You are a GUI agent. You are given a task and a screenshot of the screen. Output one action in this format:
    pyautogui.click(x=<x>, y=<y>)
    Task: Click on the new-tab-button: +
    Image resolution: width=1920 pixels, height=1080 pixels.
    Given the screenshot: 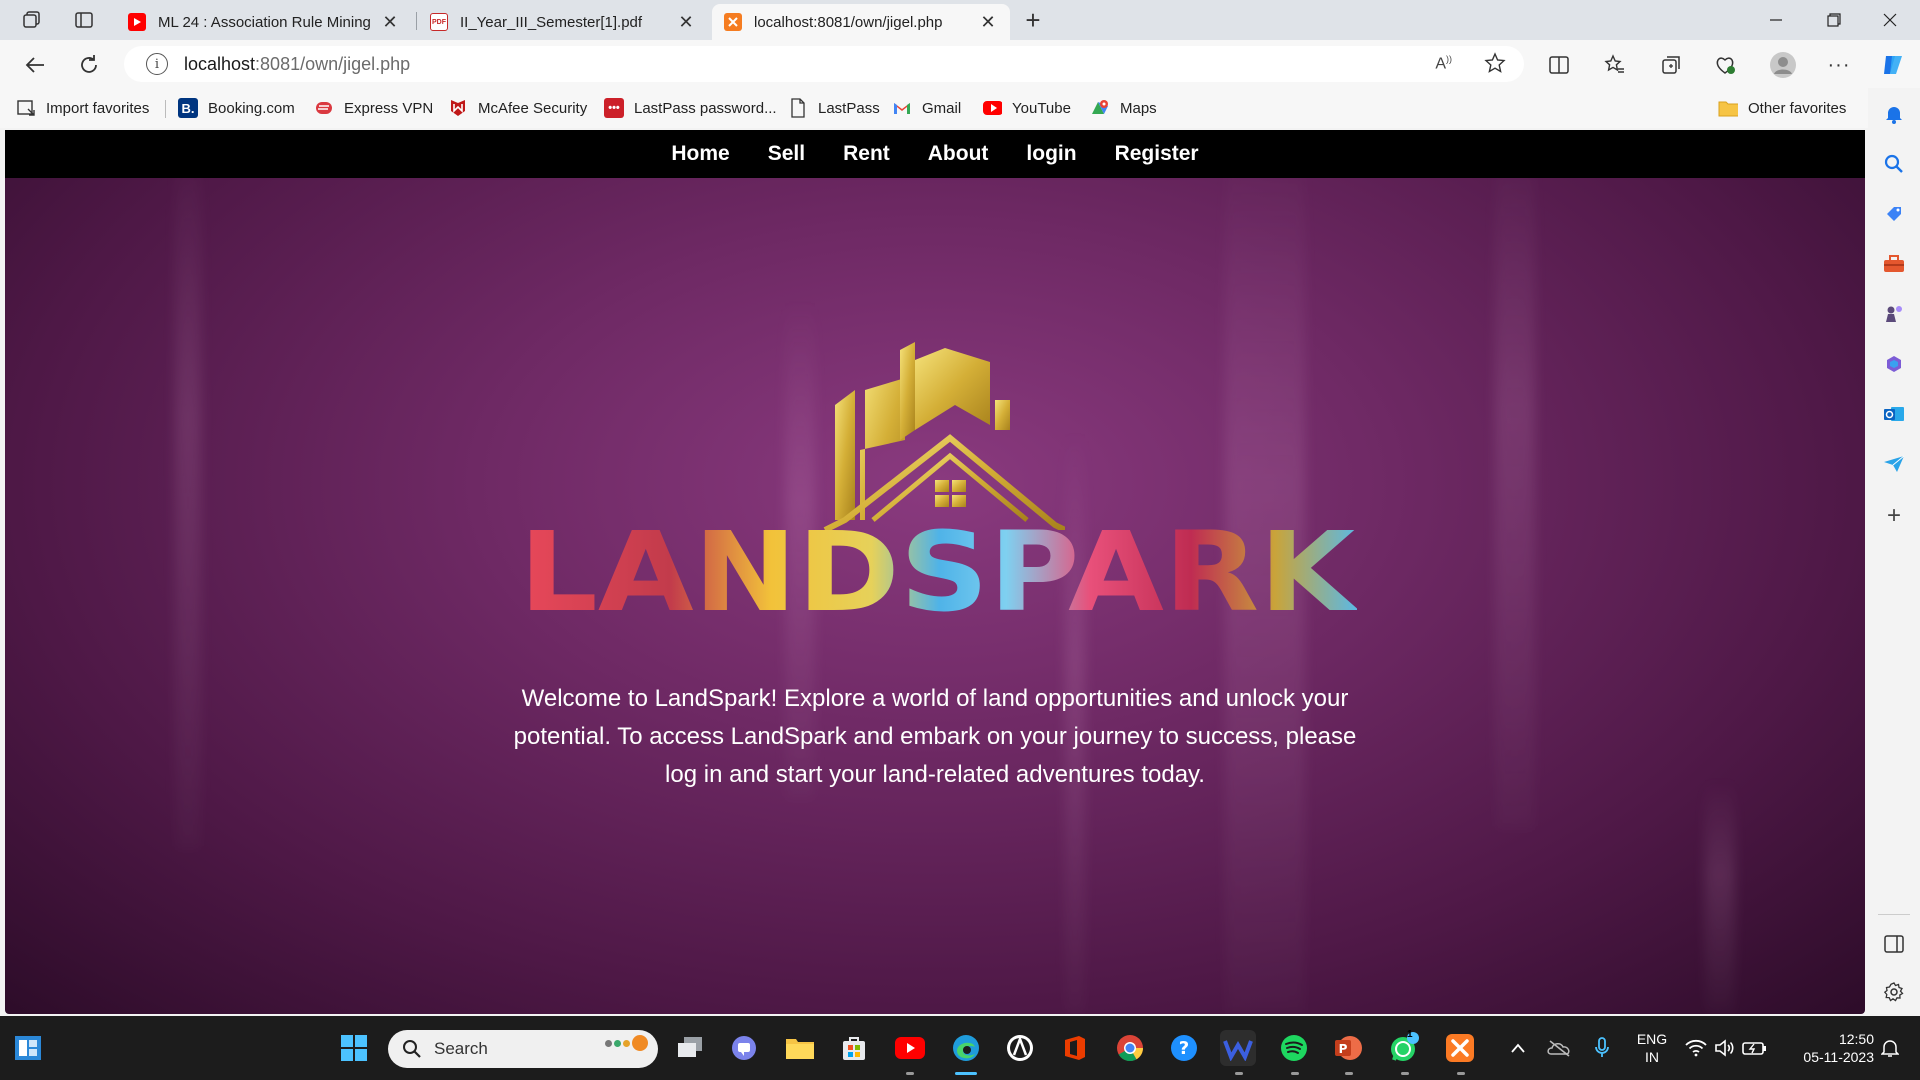 What is the action you would take?
    pyautogui.click(x=1033, y=21)
    